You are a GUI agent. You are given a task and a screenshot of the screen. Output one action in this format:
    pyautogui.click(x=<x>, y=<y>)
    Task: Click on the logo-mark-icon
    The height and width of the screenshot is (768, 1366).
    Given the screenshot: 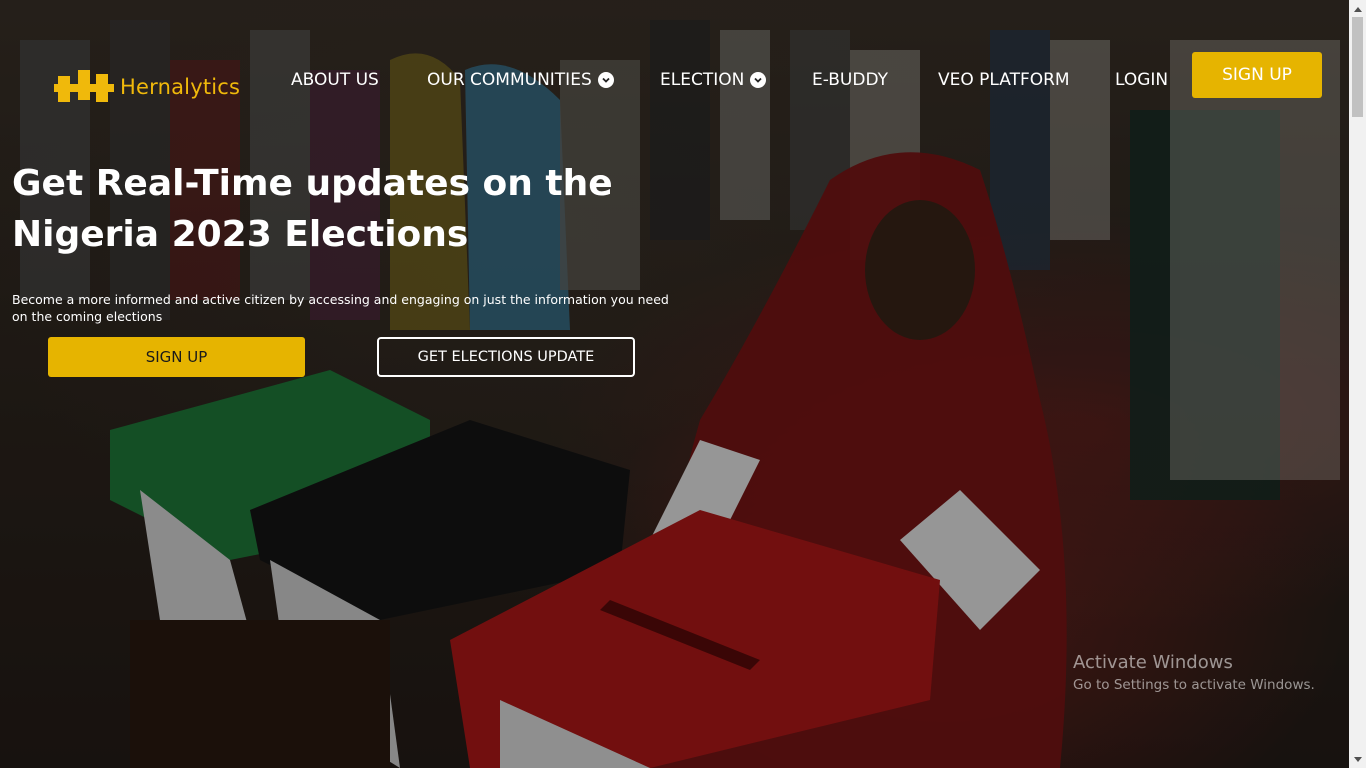 What is the action you would take?
    pyautogui.click(x=84, y=86)
    